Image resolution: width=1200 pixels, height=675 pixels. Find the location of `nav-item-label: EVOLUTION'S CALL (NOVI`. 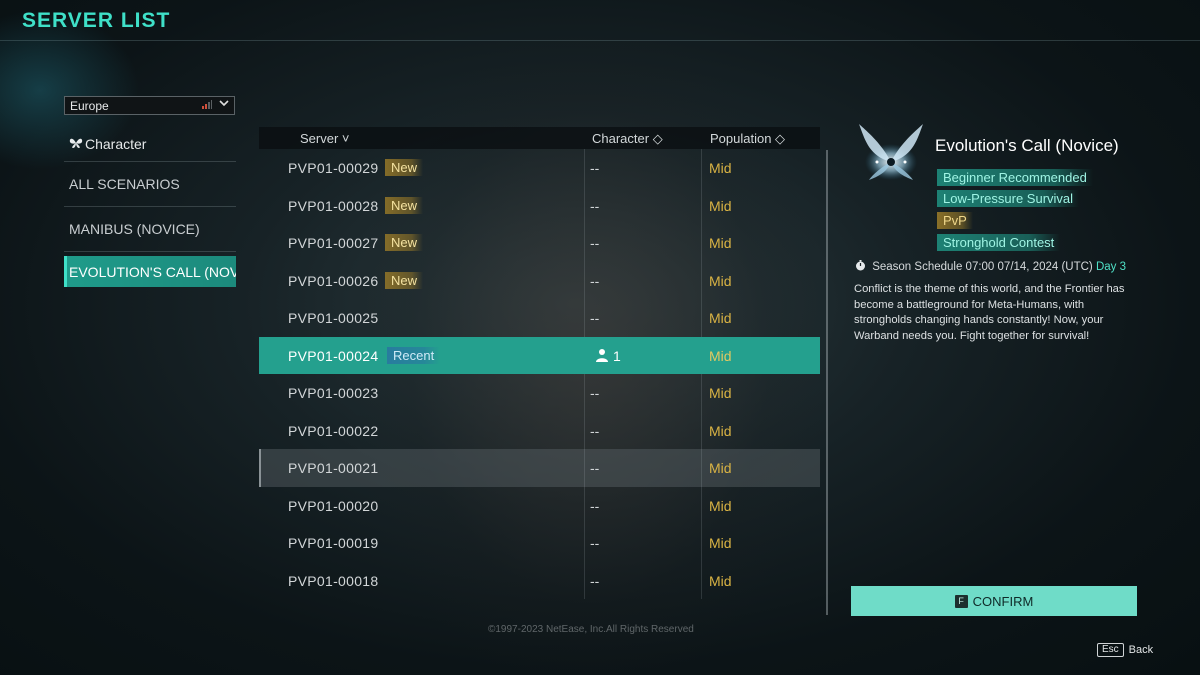

nav-item-label: EVOLUTION'S CALL (NOVI is located at coordinates (152, 271).